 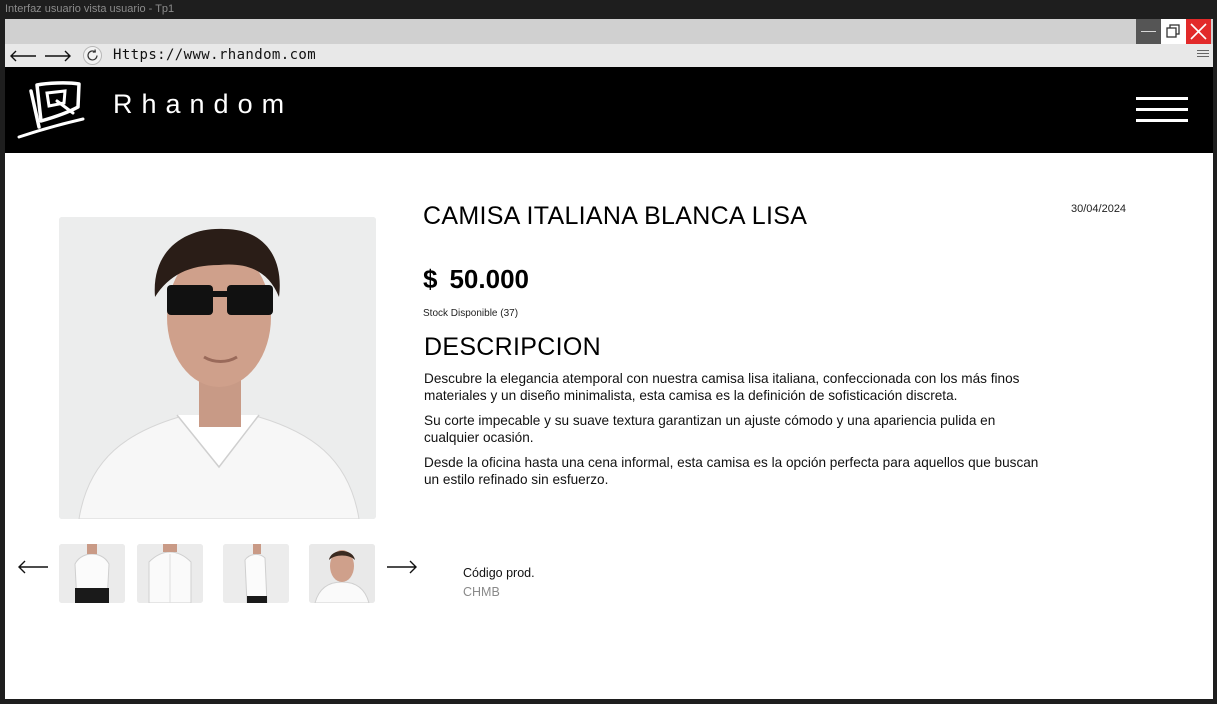 I want to click on back-button, so click(x=23, y=55).